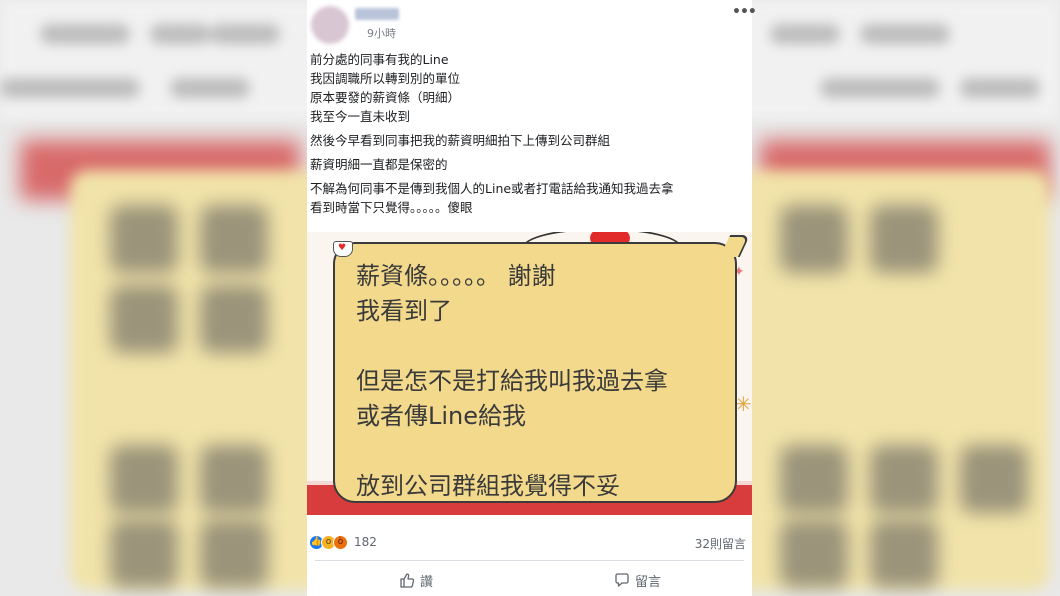  Describe the element at coordinates (441, 416) in the screenshot. I see `bubble-line: 或者傳Line給我` at that location.